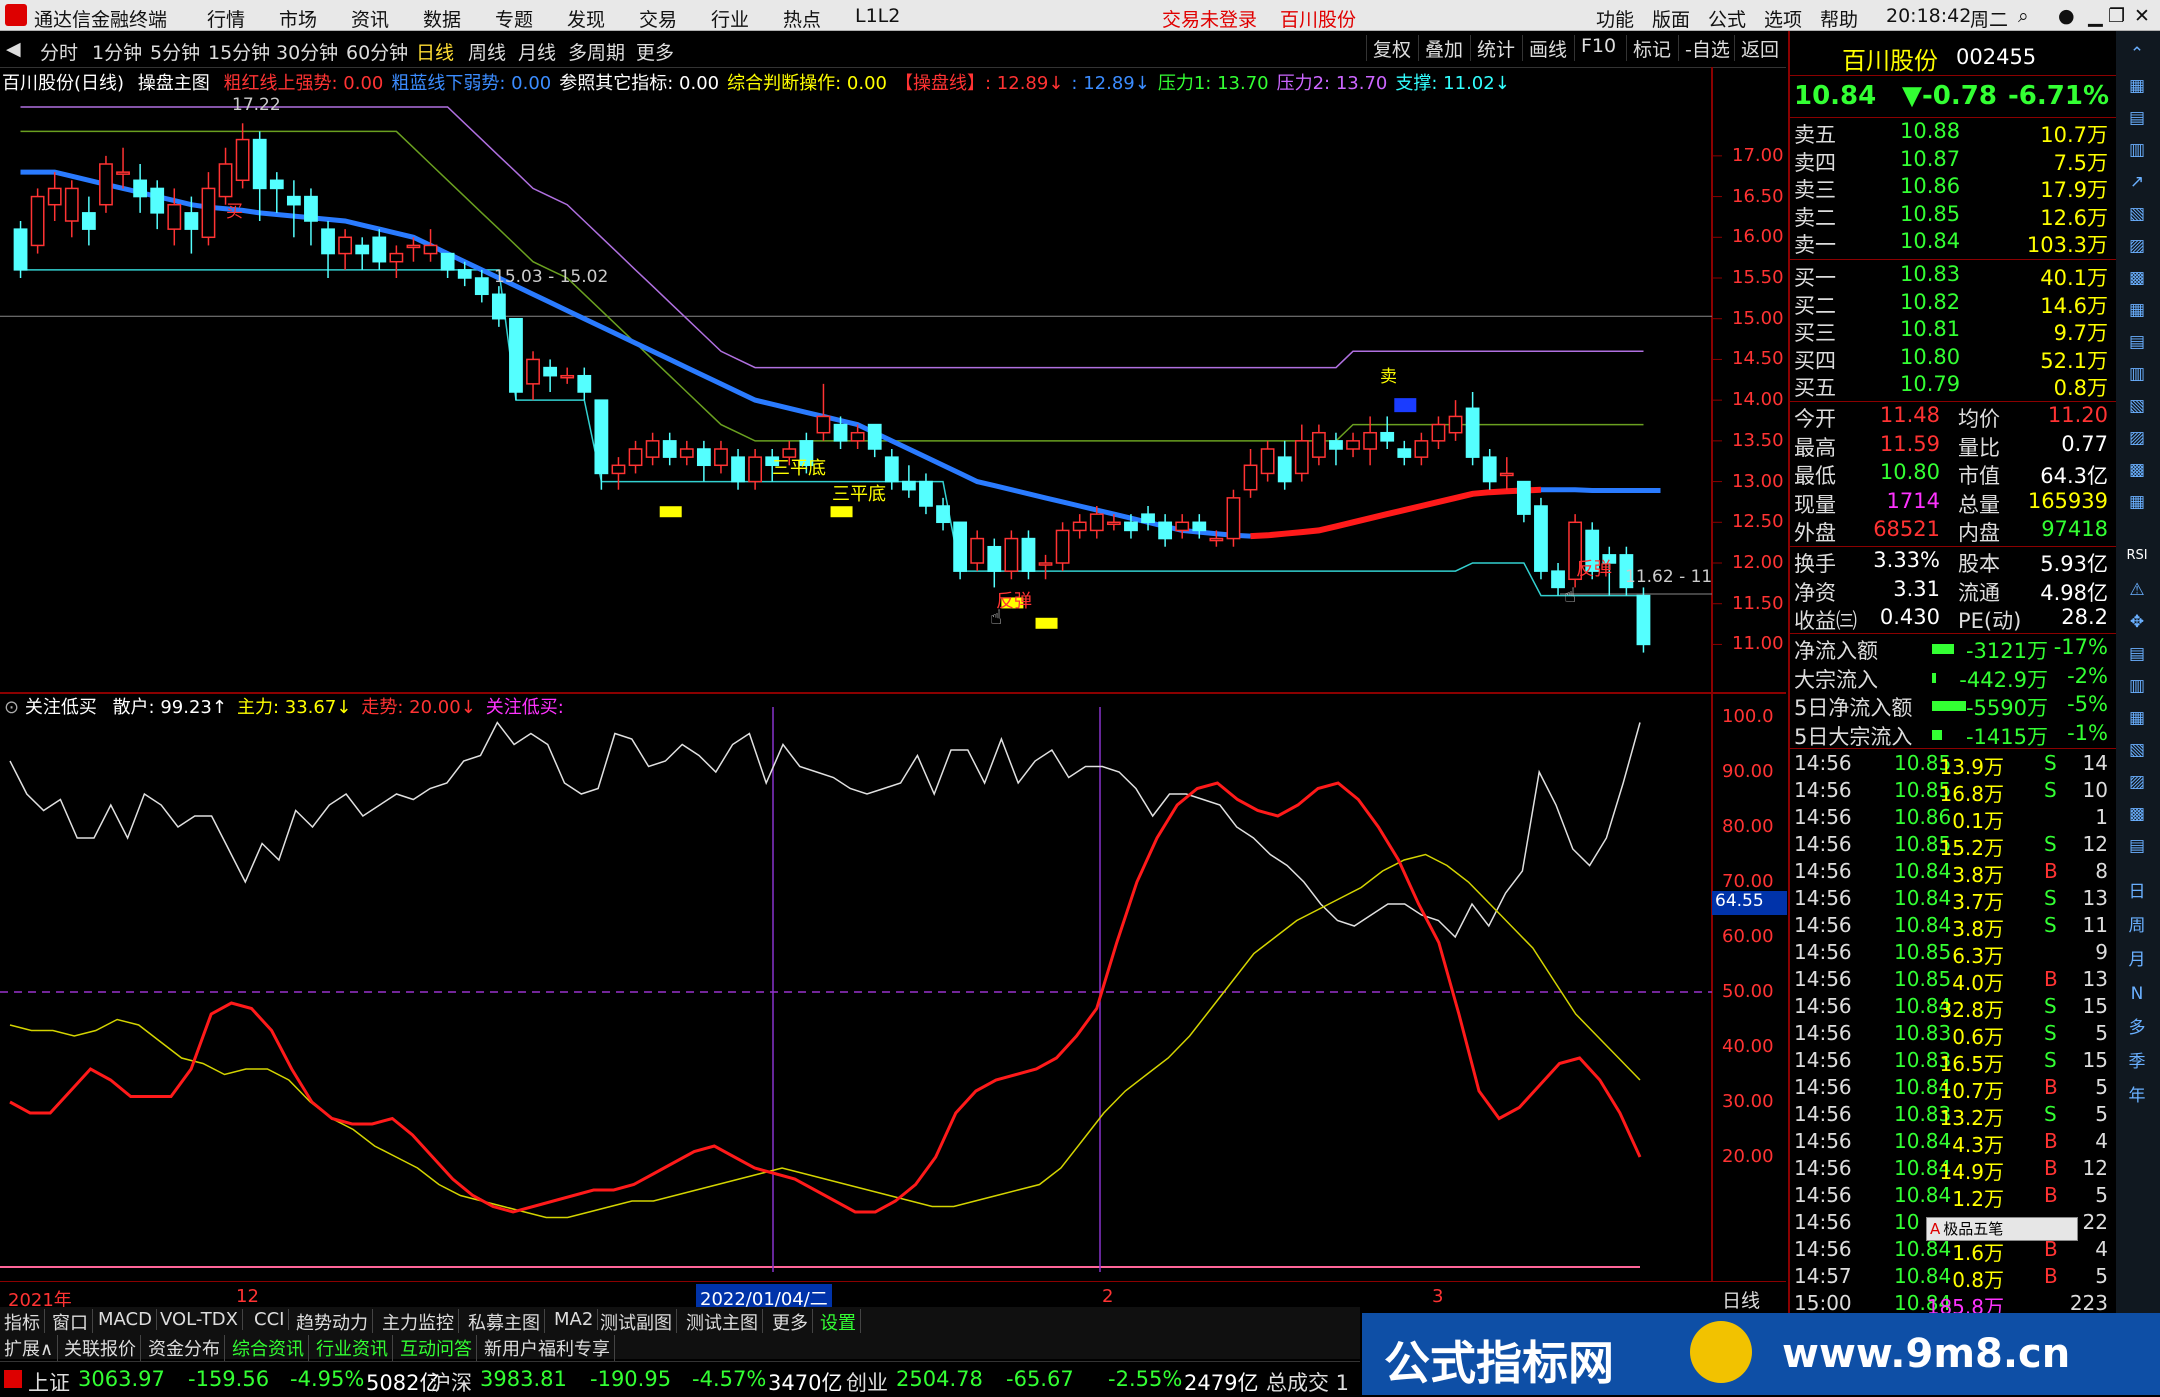  I want to click on close-icon: ✕, so click(2142, 16).